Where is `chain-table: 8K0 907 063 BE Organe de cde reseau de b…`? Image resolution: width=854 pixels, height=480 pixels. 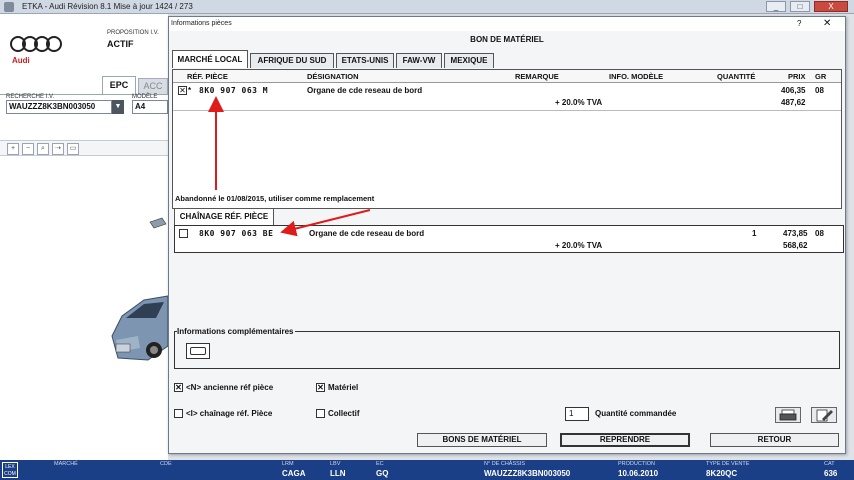
chain-table: 8K0 907 063 BE Organe de cde reseau de b… is located at coordinates (509, 239).